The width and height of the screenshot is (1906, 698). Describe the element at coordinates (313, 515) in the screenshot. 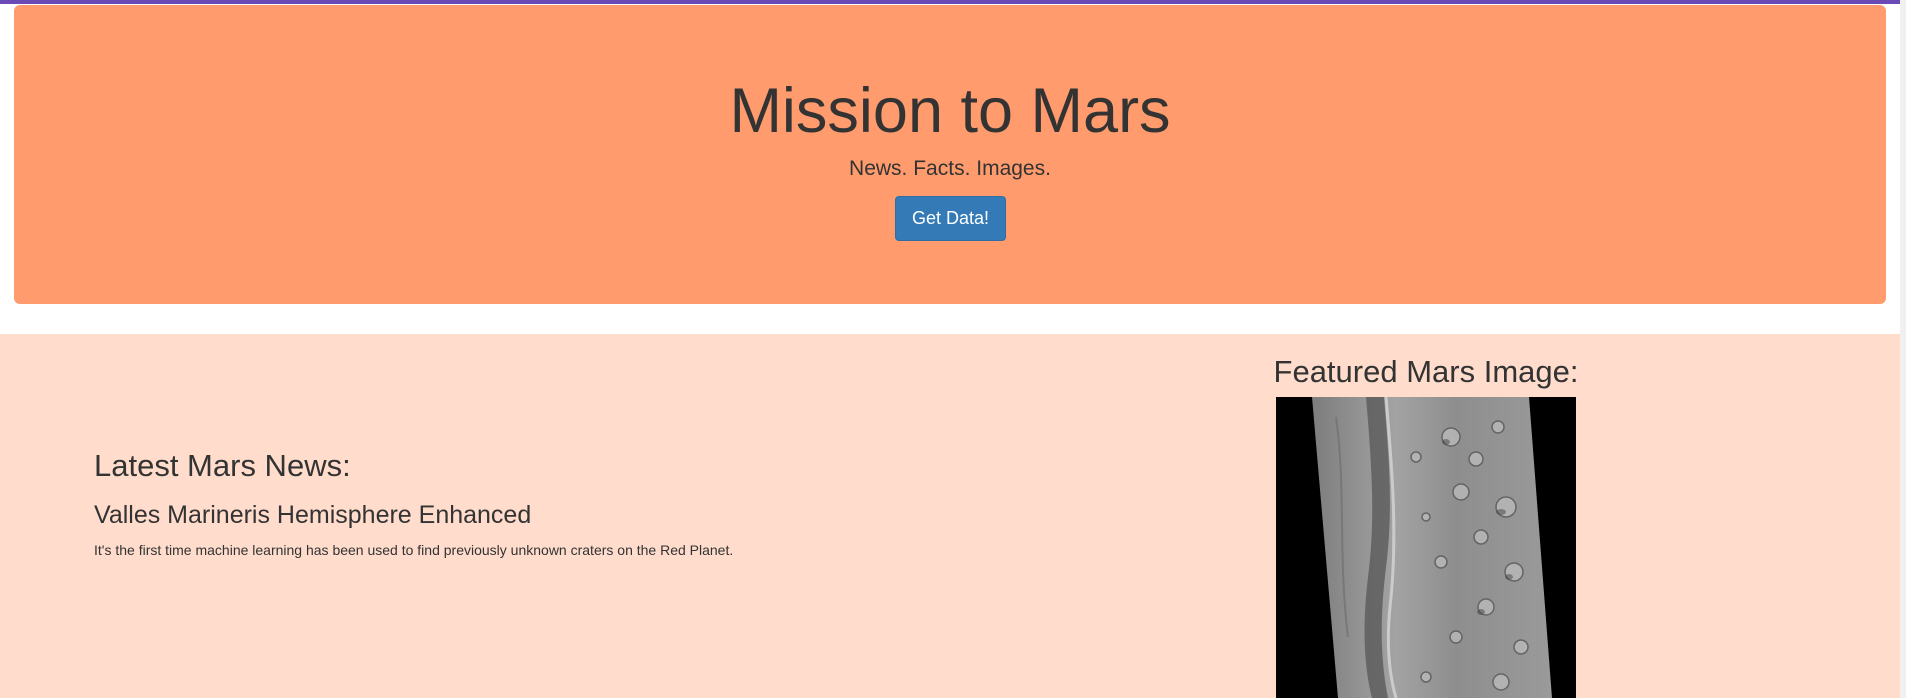

I see `news-title: Valles Marineris Hemisphere Enhanced` at that location.